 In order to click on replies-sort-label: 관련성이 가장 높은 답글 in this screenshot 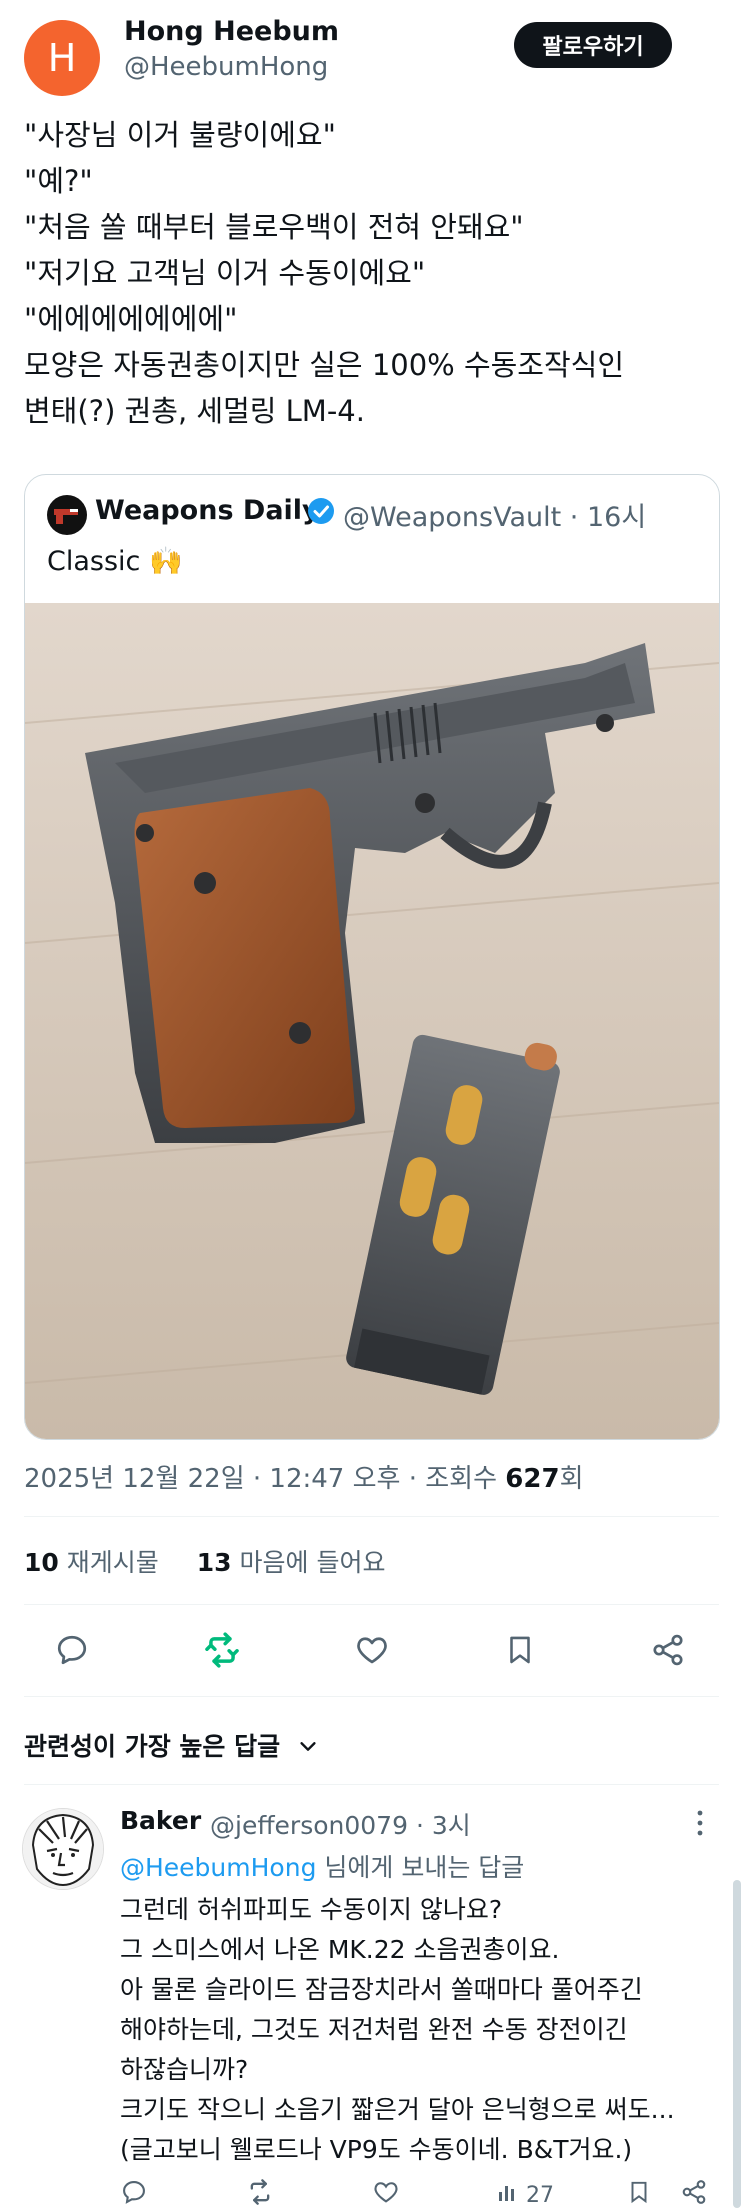, I will do `click(152, 1746)`.